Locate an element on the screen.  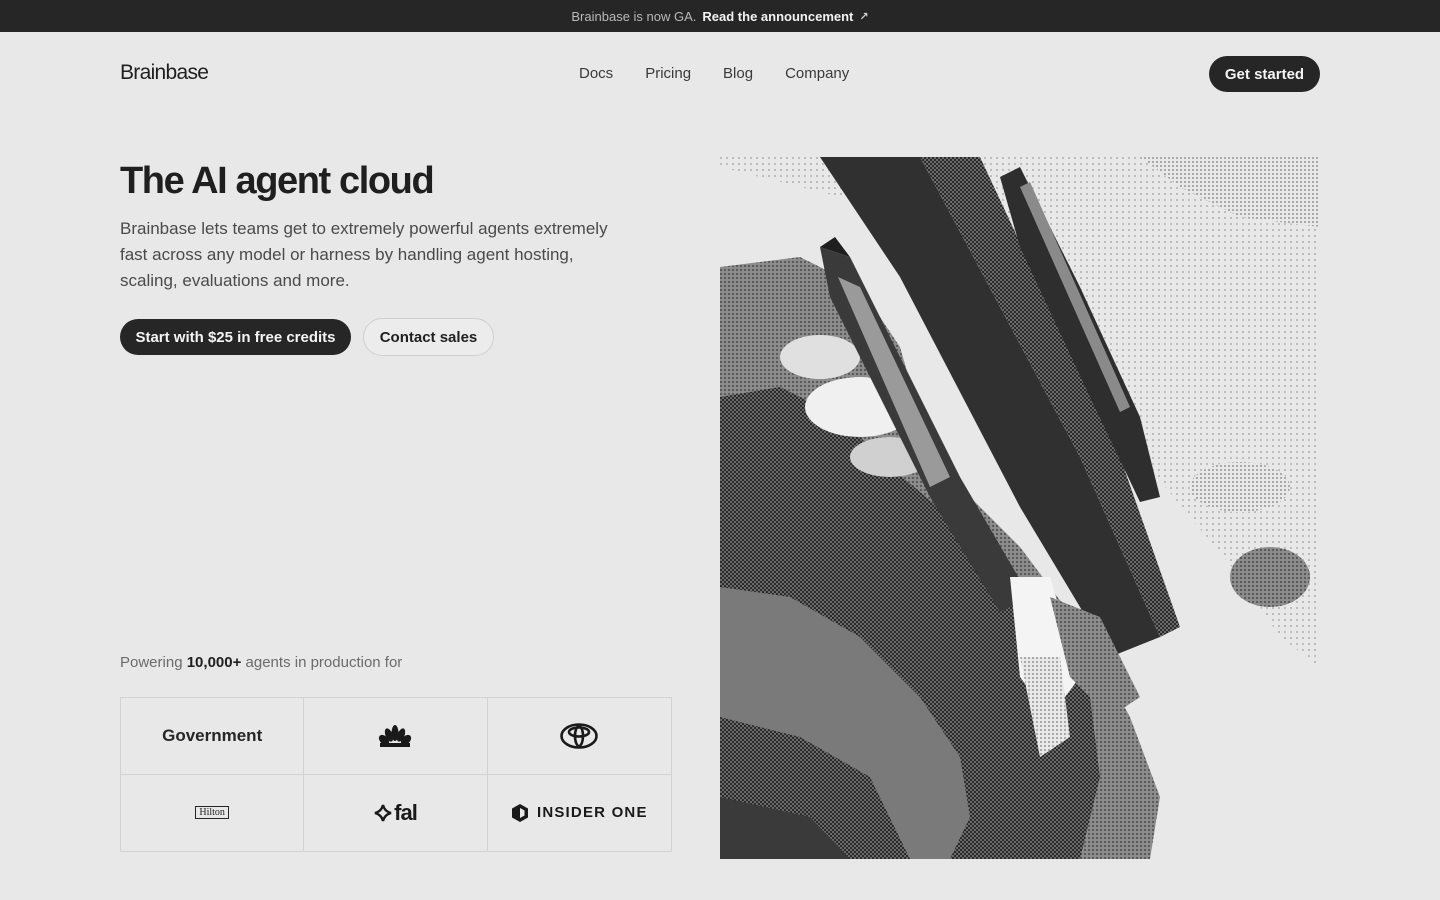
toyota-icon is located at coordinates (579, 735).